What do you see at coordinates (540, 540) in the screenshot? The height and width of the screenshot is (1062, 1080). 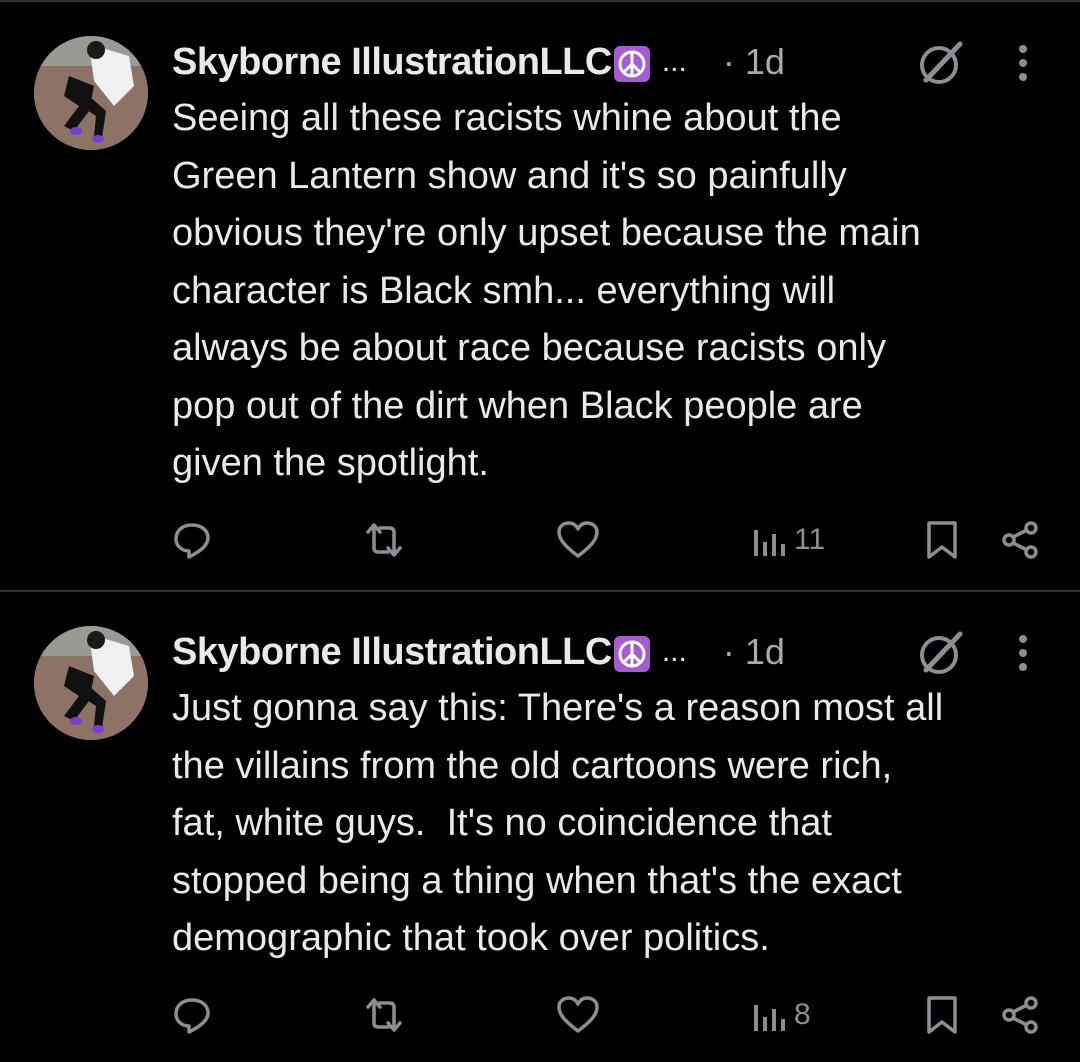 I see `post-actions: 11` at bounding box center [540, 540].